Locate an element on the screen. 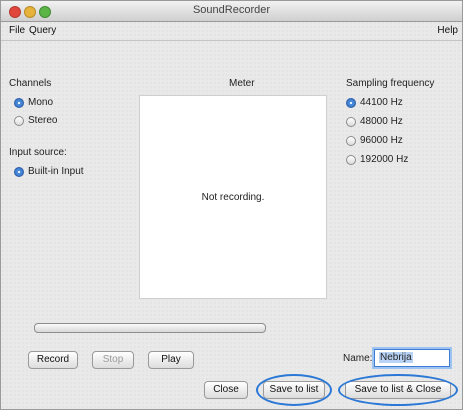  play-button: Play is located at coordinates (171, 360).